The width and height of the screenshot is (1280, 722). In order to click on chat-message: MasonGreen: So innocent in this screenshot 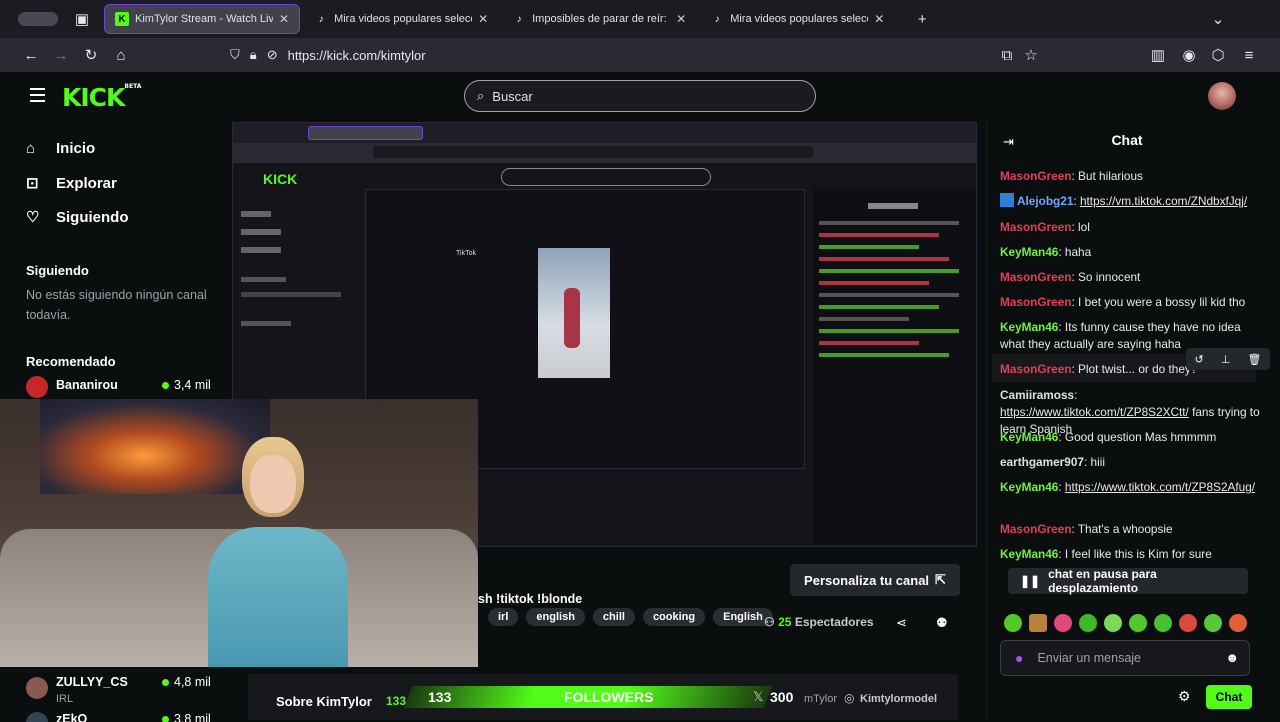, I will do `click(1131, 277)`.